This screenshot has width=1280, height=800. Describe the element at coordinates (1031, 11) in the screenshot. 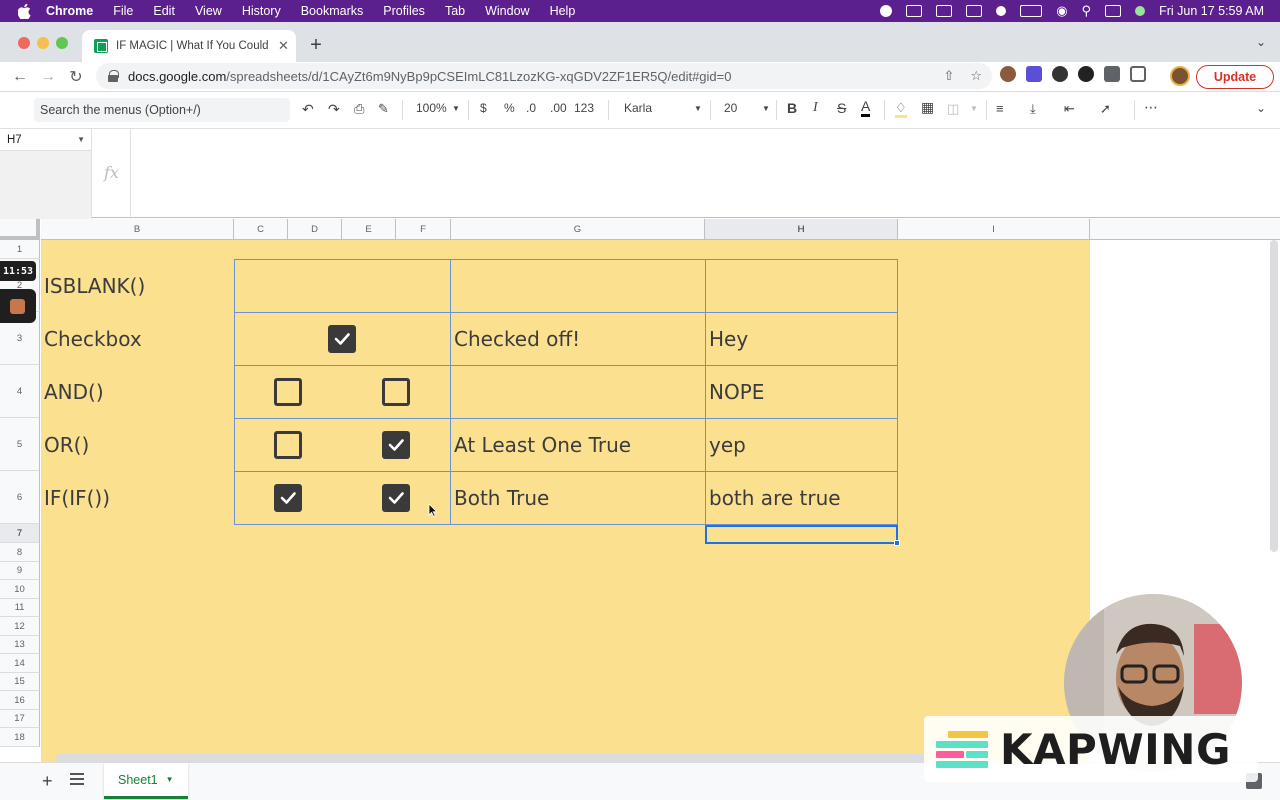

I see `battery-icon` at that location.